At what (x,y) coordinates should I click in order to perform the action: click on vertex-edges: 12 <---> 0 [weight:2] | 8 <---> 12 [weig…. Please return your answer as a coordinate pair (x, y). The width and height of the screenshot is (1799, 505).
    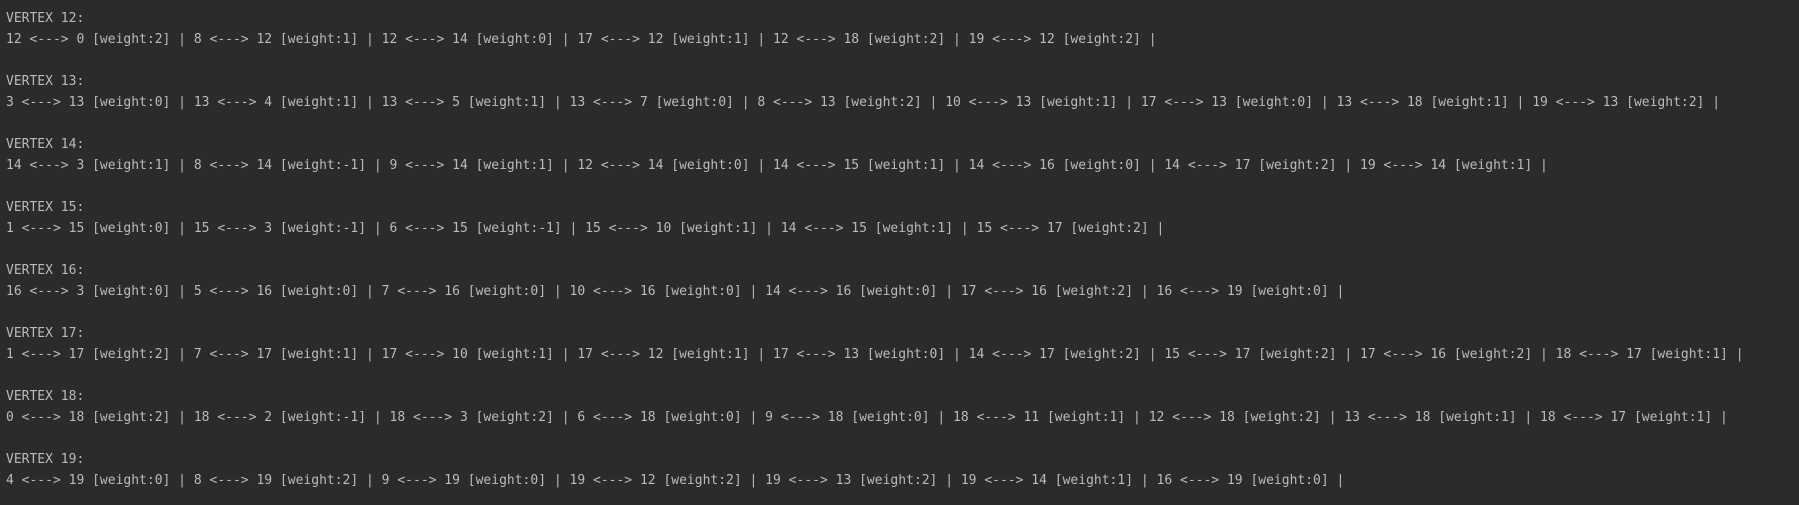
    Looking at the image, I should click on (581, 39).